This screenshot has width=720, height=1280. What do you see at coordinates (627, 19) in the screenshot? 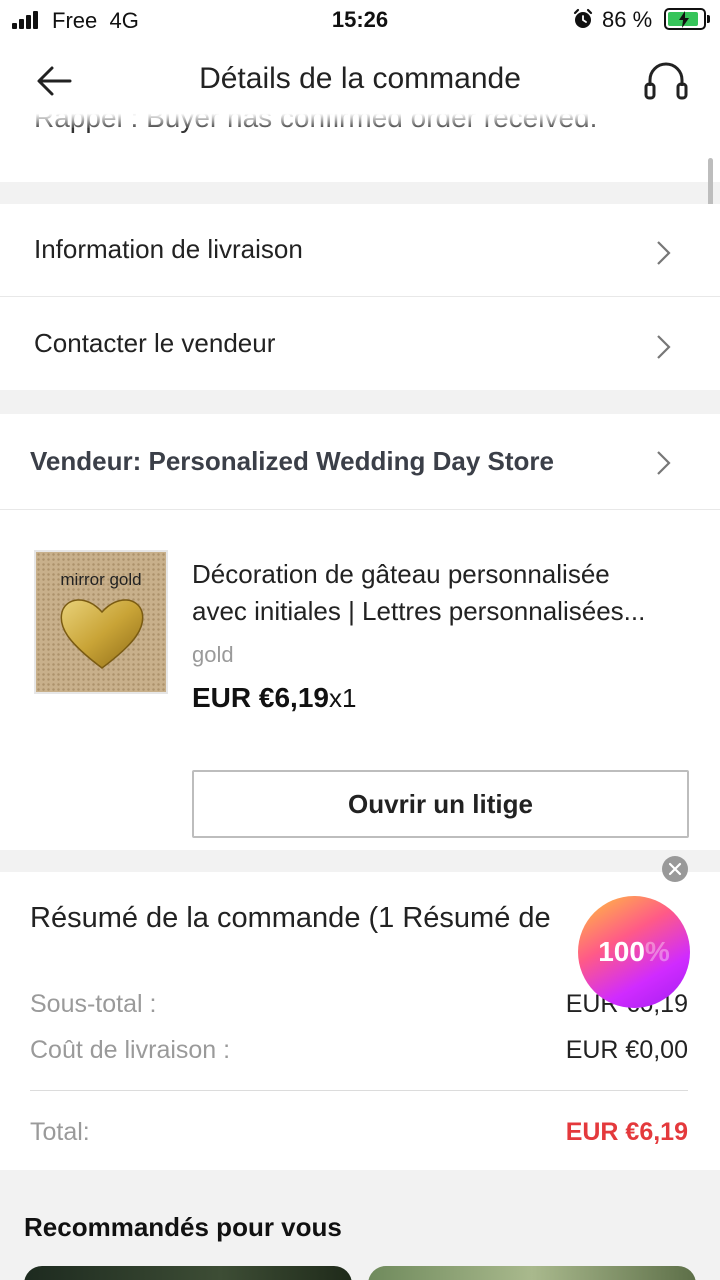
I see `battery-percent: 86 %` at bounding box center [627, 19].